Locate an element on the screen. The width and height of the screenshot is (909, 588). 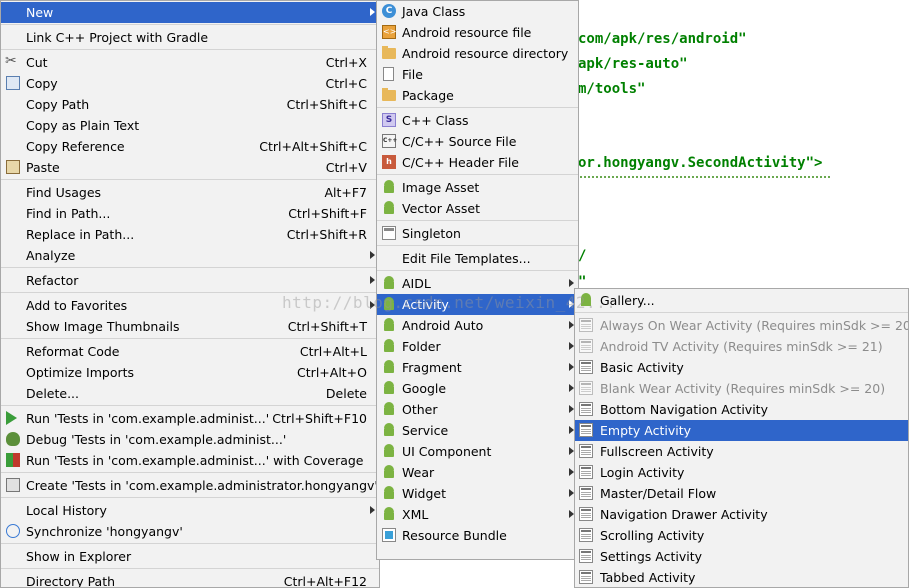
run-icon is located at coordinates (11, 418).